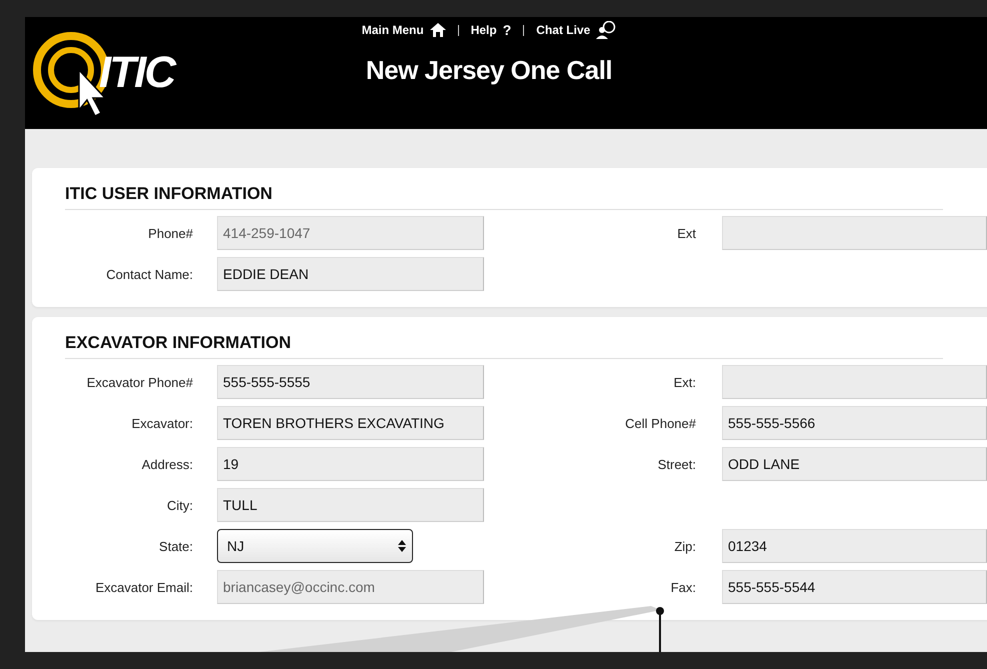 The width and height of the screenshot is (987, 669). What do you see at coordinates (489, 70) in the screenshot?
I see `page-title: New Jersey One Call` at bounding box center [489, 70].